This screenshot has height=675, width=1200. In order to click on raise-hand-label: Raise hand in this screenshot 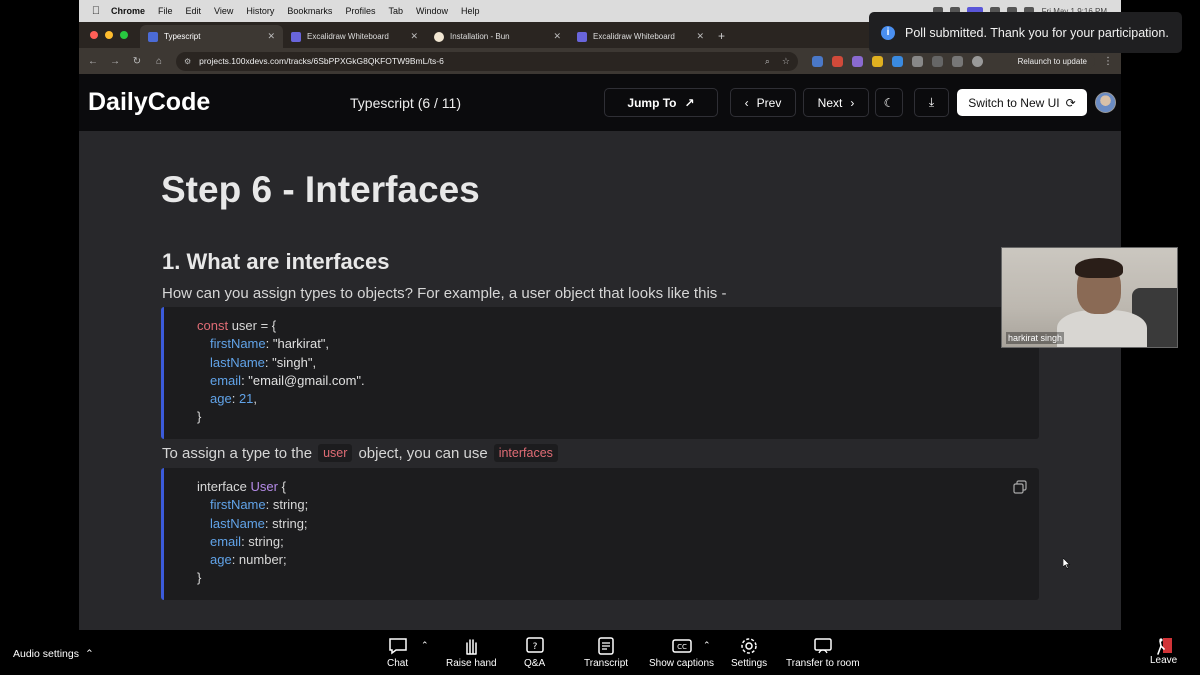, I will do `click(471, 663)`.